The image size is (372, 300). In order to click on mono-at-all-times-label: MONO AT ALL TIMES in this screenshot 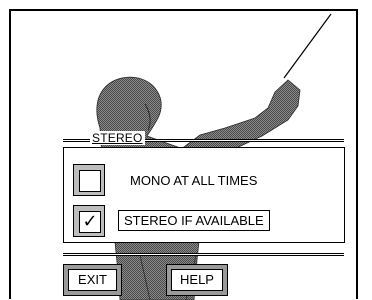, I will do `click(193, 180)`.